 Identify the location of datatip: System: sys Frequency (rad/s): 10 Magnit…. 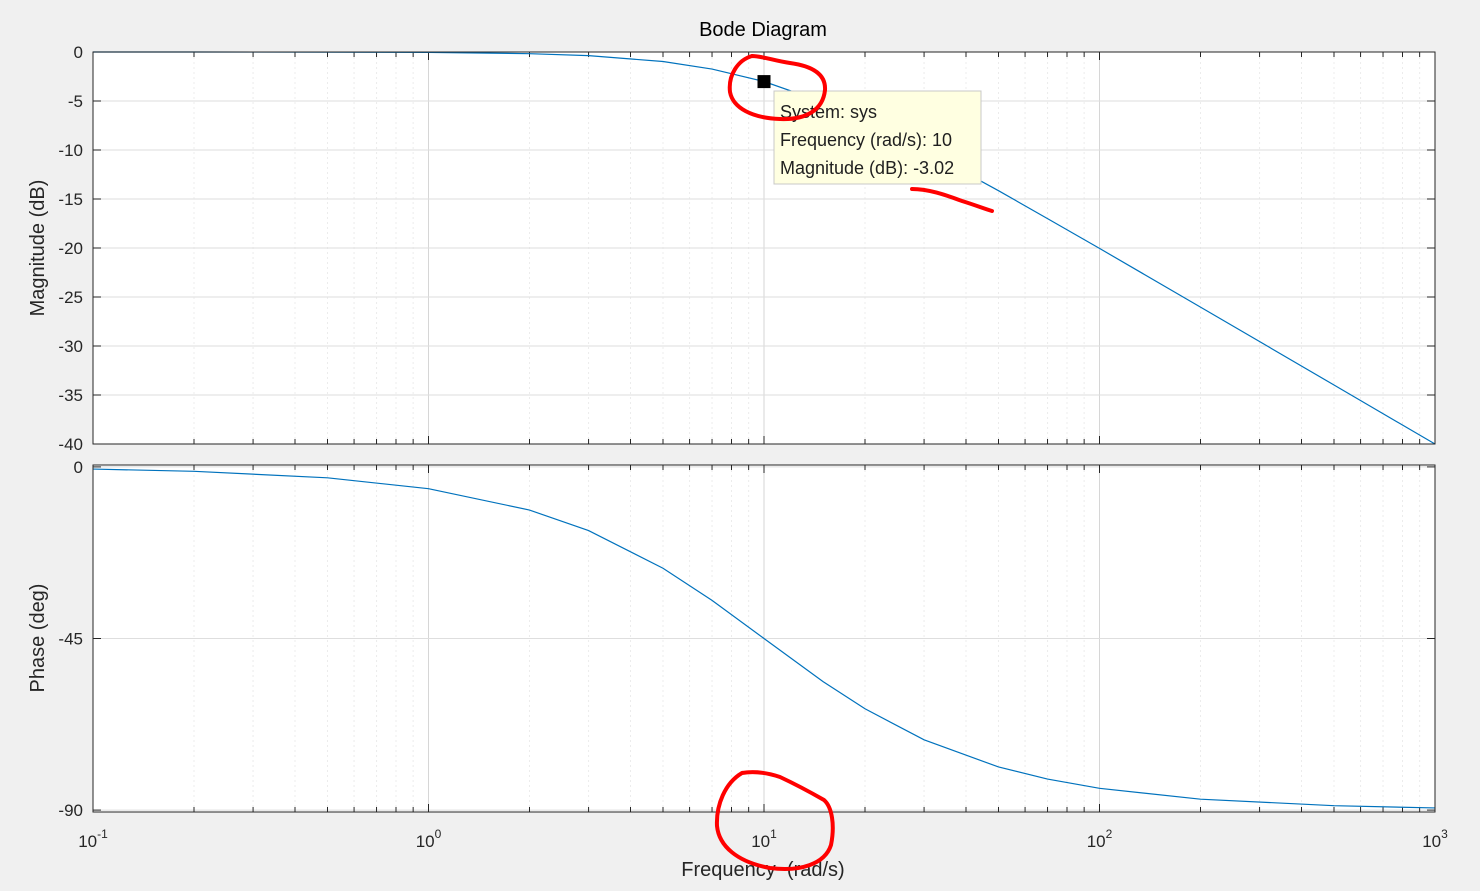
(877, 137).